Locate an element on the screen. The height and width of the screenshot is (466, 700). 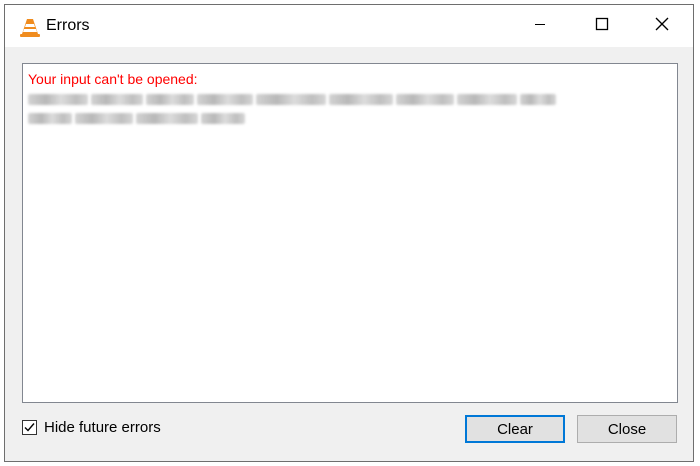
window-title: Errors is located at coordinates (68, 25).